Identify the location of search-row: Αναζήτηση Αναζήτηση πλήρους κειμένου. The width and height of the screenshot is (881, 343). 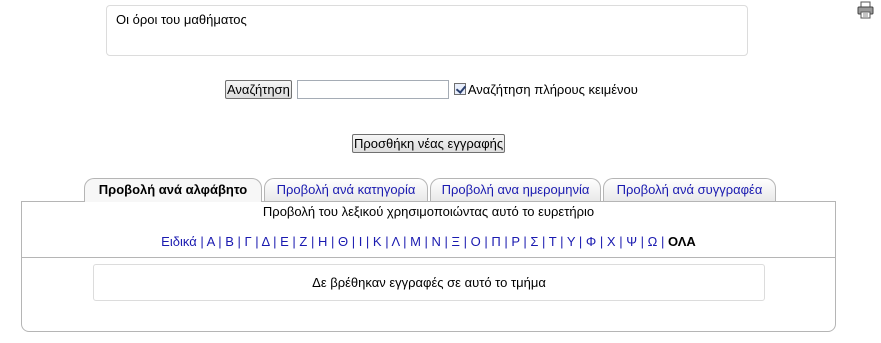
(431, 89).